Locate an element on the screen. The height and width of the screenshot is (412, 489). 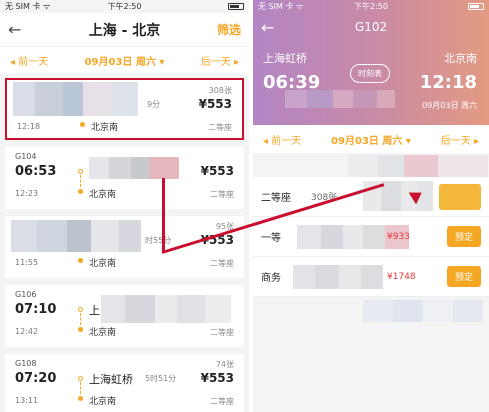
duration: 时55分 is located at coordinates (158, 240).